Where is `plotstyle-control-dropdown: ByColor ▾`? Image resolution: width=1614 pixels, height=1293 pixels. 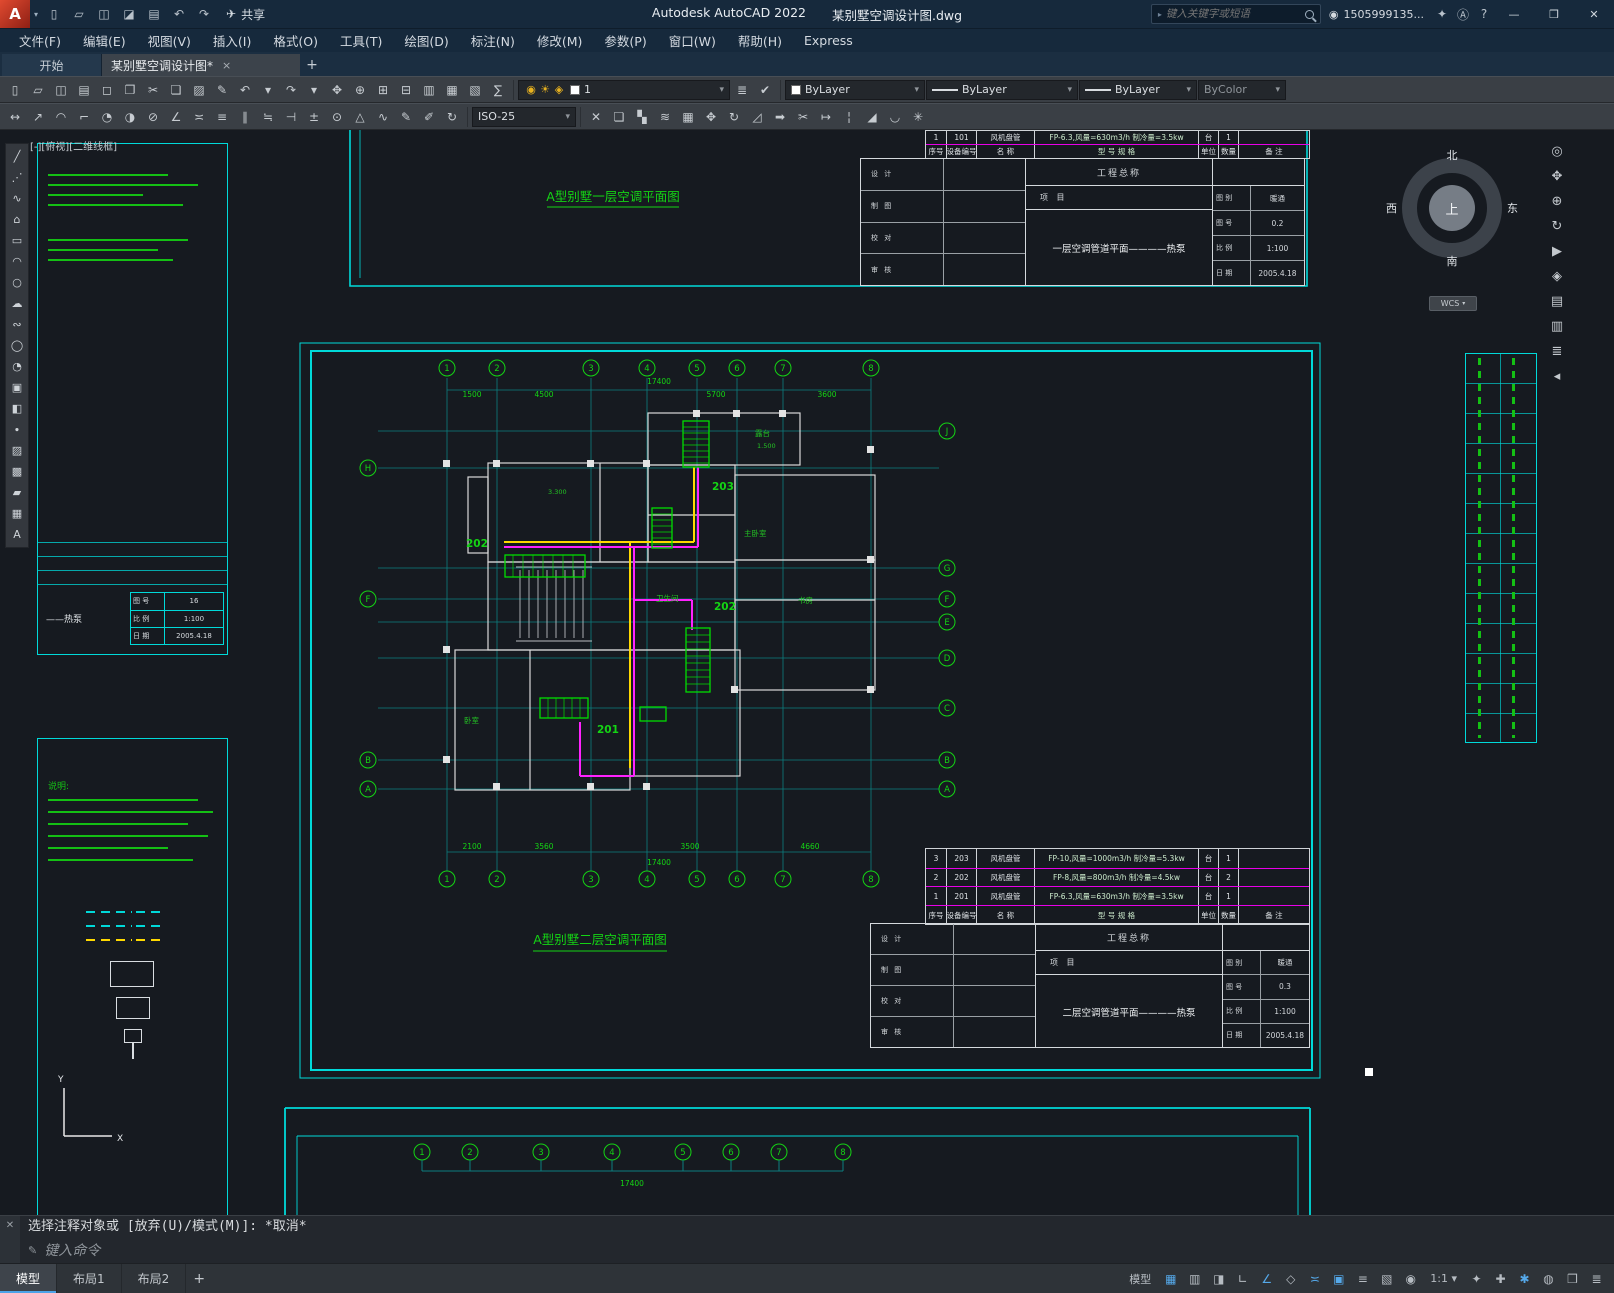
plotstyle-control-dropdown: ByColor ▾ is located at coordinates (1242, 89).